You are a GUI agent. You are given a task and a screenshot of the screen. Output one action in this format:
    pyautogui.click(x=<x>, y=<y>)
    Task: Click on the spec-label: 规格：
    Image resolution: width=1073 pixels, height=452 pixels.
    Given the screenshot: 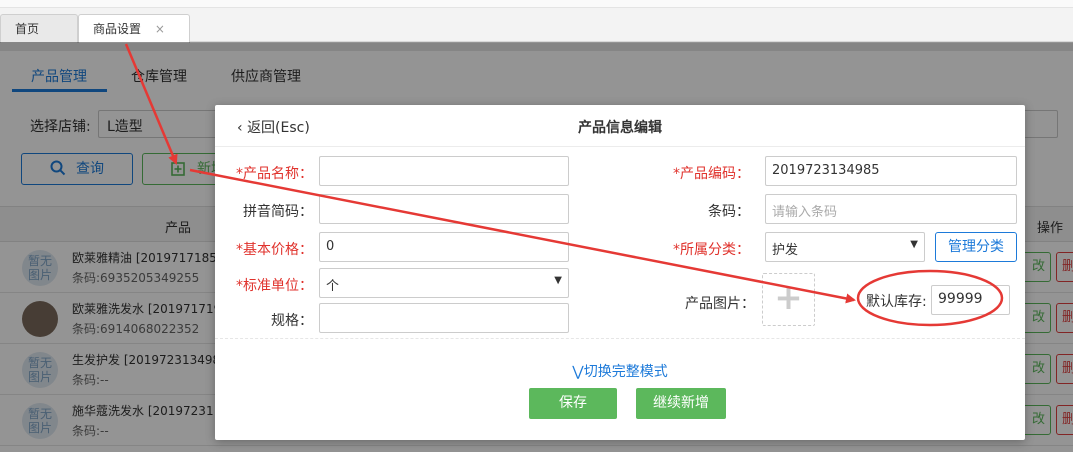 What is the action you would take?
    pyautogui.click(x=292, y=321)
    